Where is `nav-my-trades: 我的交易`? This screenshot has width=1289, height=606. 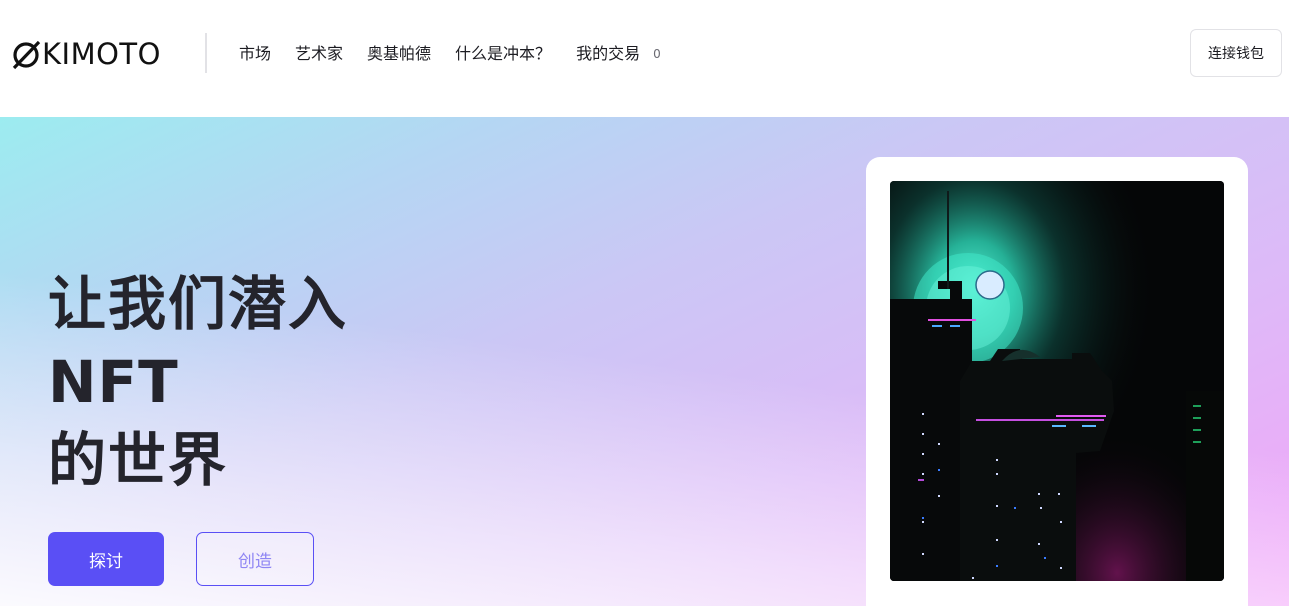
nav-my-trades: 我的交易 is located at coordinates (608, 52).